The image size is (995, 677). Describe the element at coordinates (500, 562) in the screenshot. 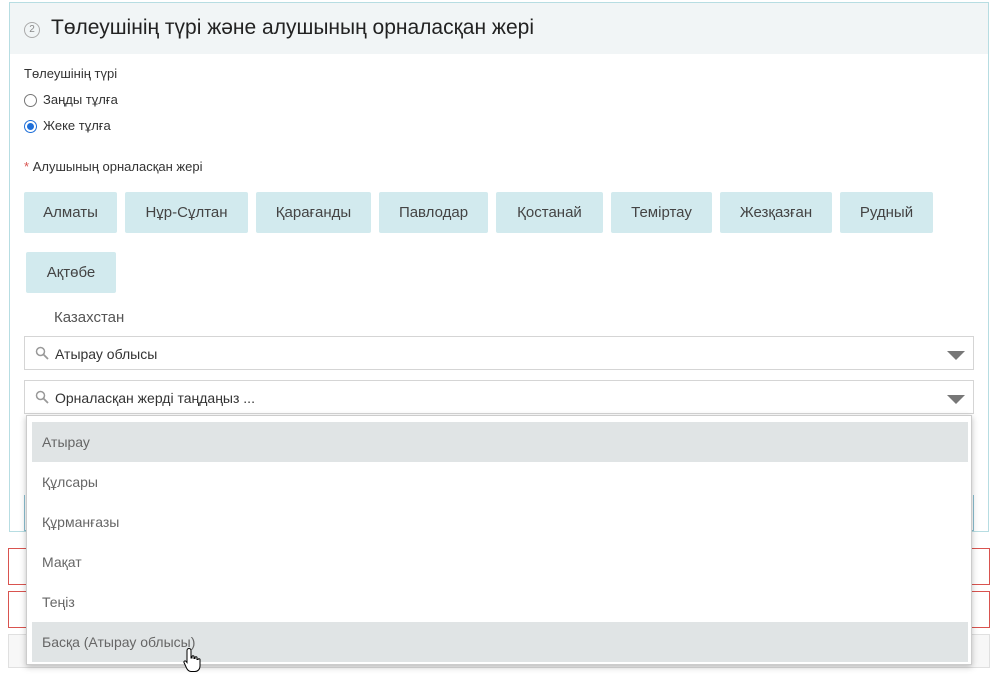

I see `dropdown-option-makat: Мақат` at that location.